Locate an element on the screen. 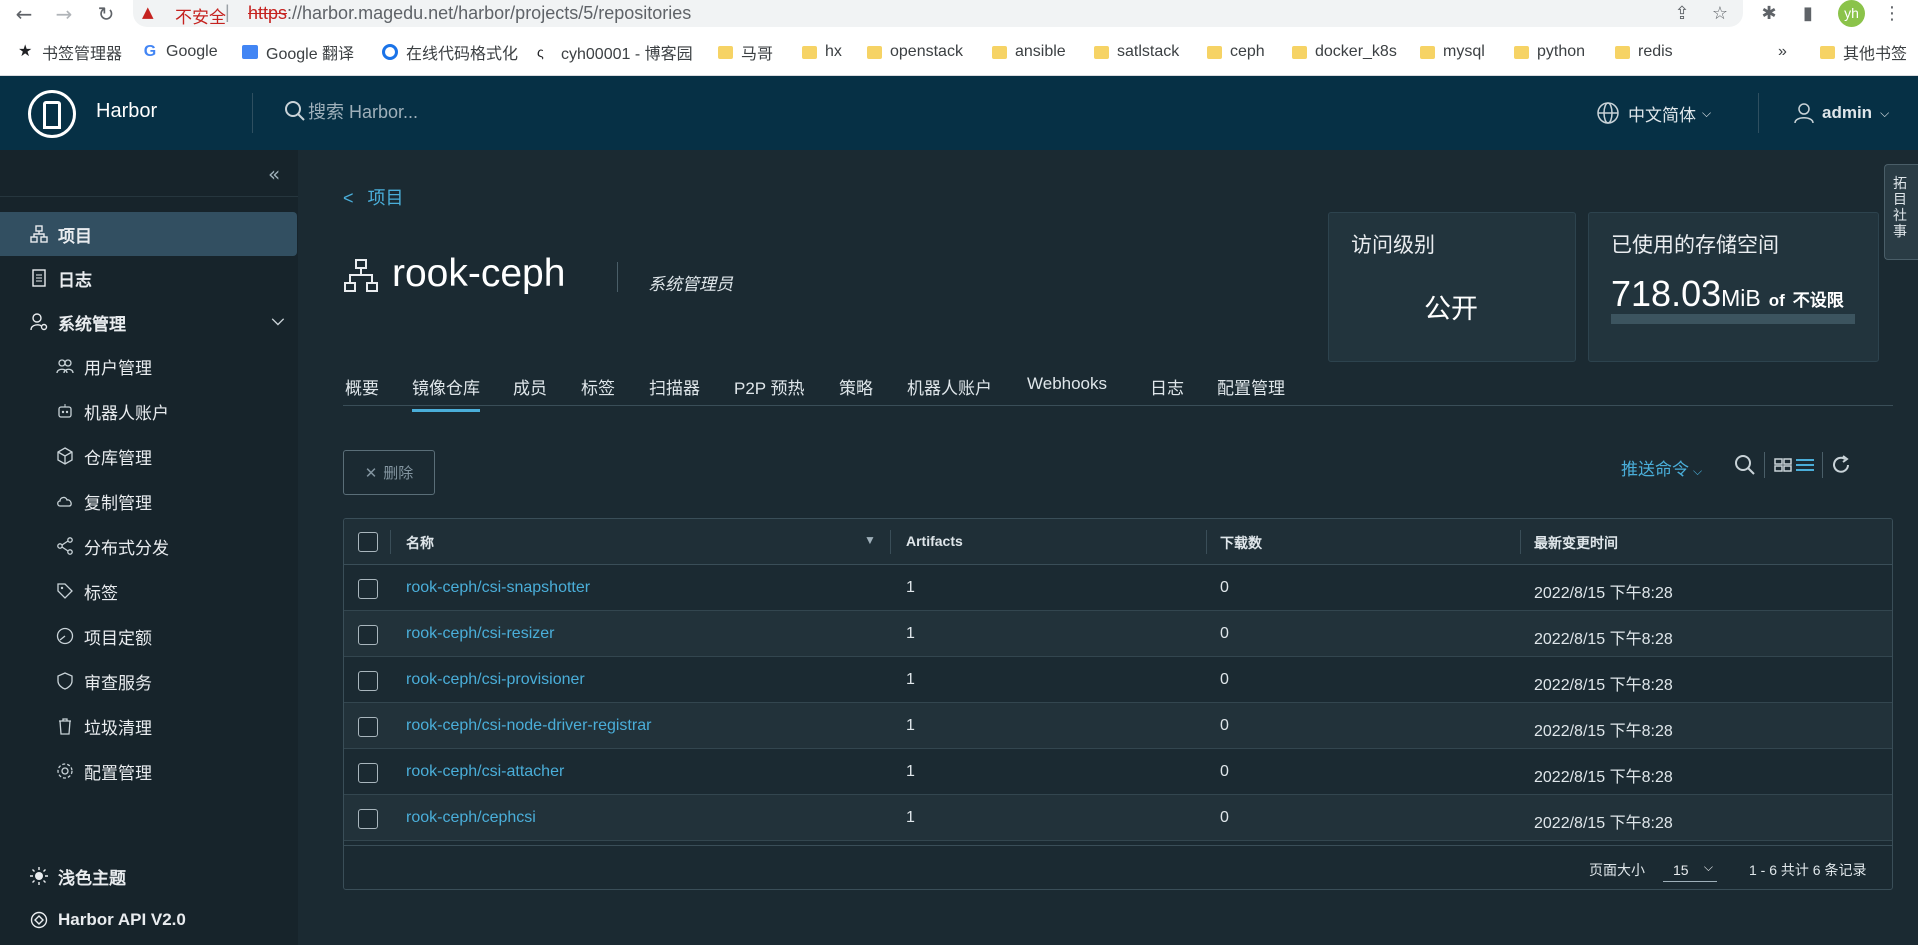  sidebar-item-label: 垃圾清理 is located at coordinates (118, 728).